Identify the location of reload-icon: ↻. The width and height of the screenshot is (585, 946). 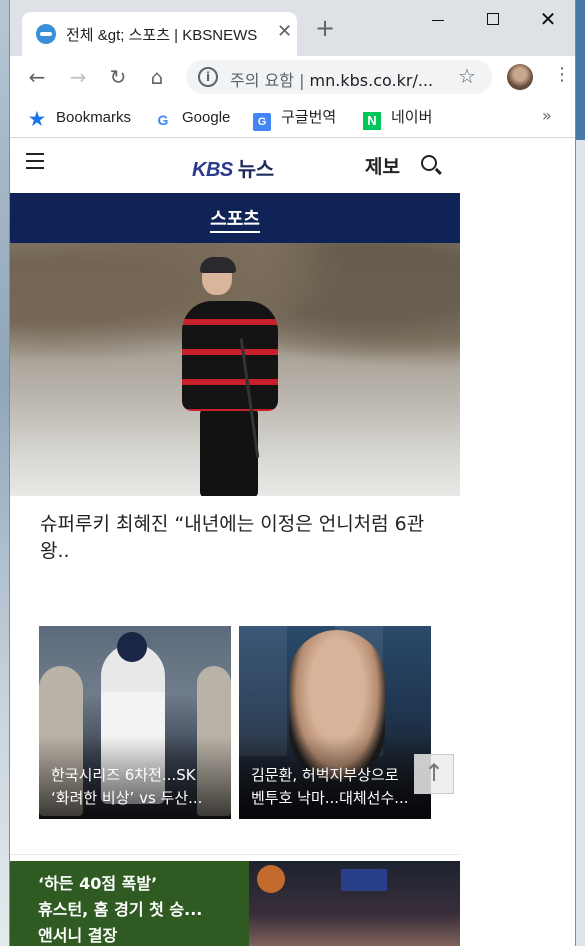
(118, 77).